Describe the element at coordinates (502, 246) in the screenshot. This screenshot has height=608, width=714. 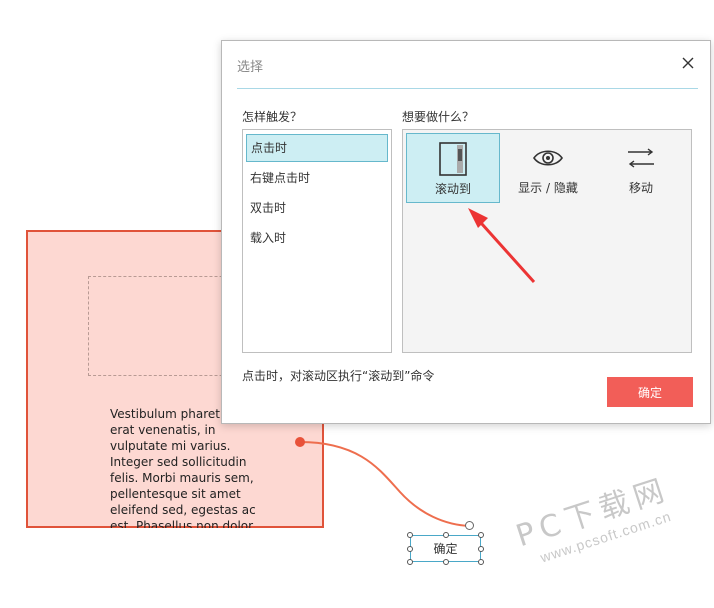
I see `annotation-arrow-icon` at that location.